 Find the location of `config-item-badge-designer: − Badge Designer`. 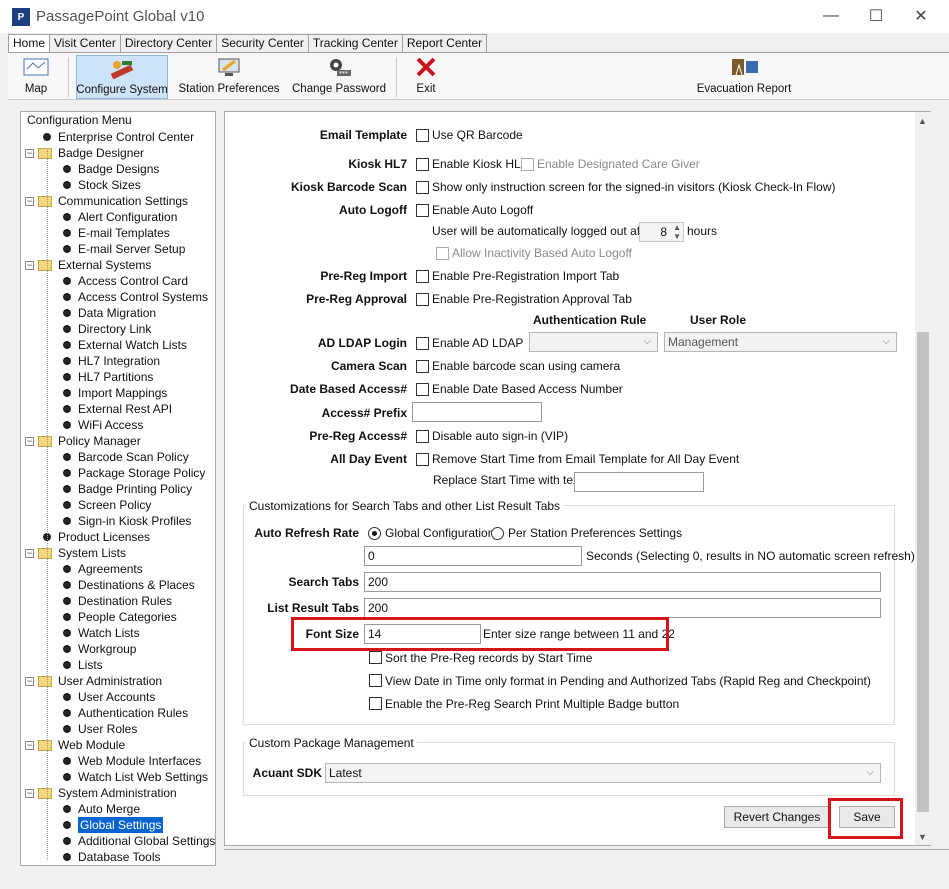

config-item-badge-designer: − Badge Designer is located at coordinates (84, 153).